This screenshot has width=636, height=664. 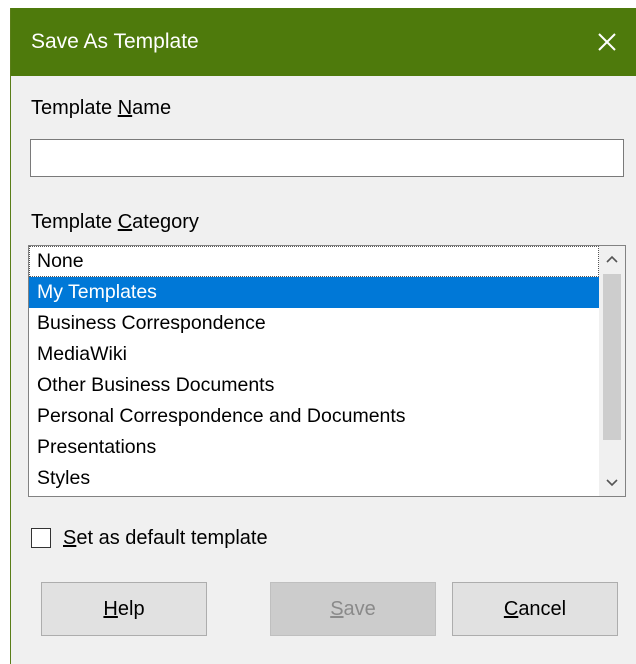 I want to click on template-name-input, so click(x=327, y=158).